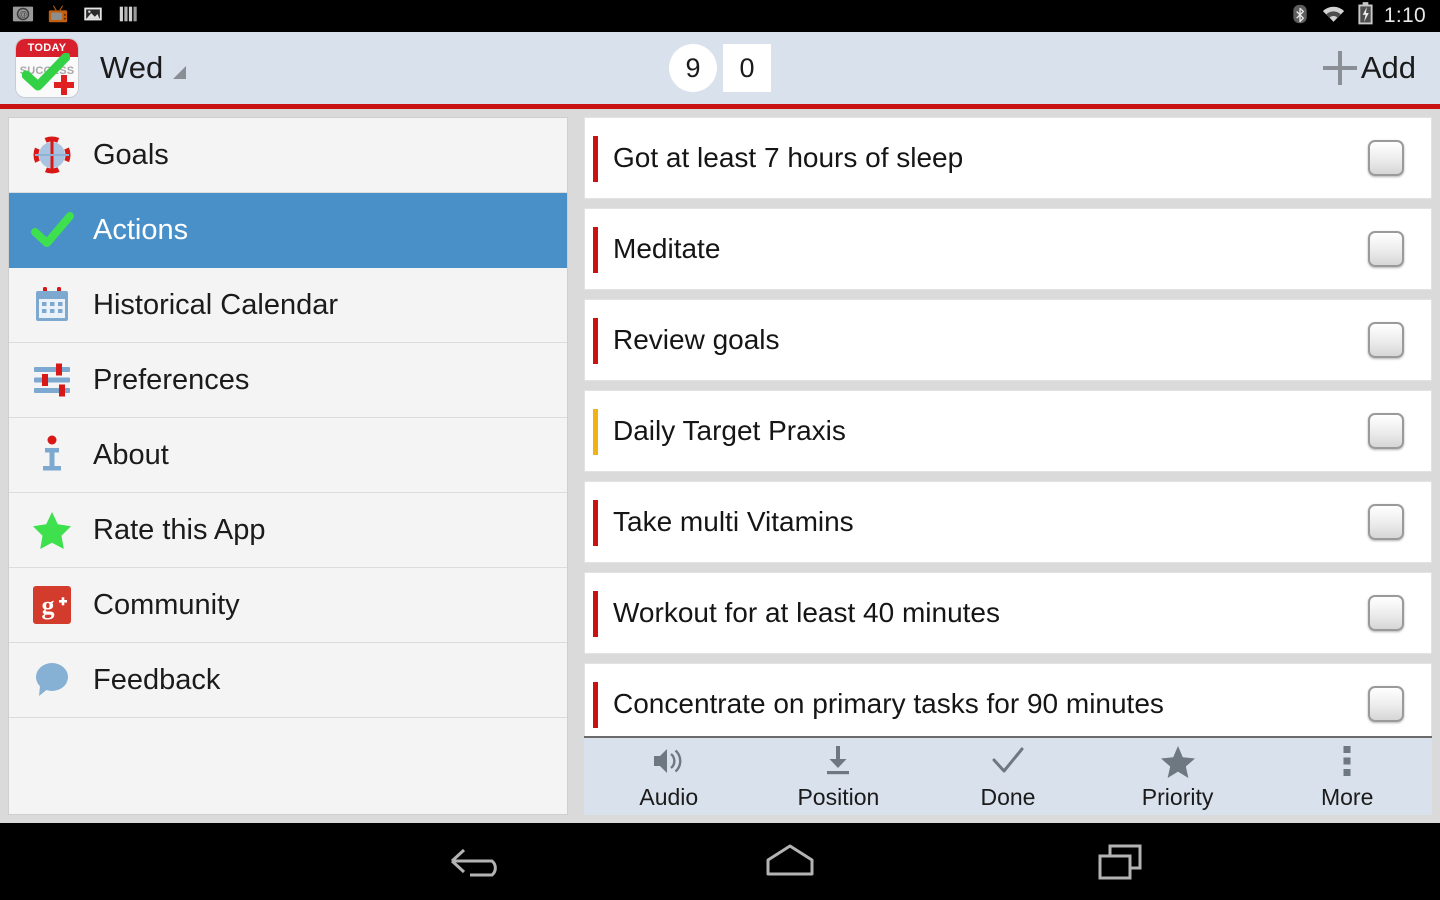 The width and height of the screenshot is (1440, 900). I want to click on task-label: Meditate, so click(667, 248).